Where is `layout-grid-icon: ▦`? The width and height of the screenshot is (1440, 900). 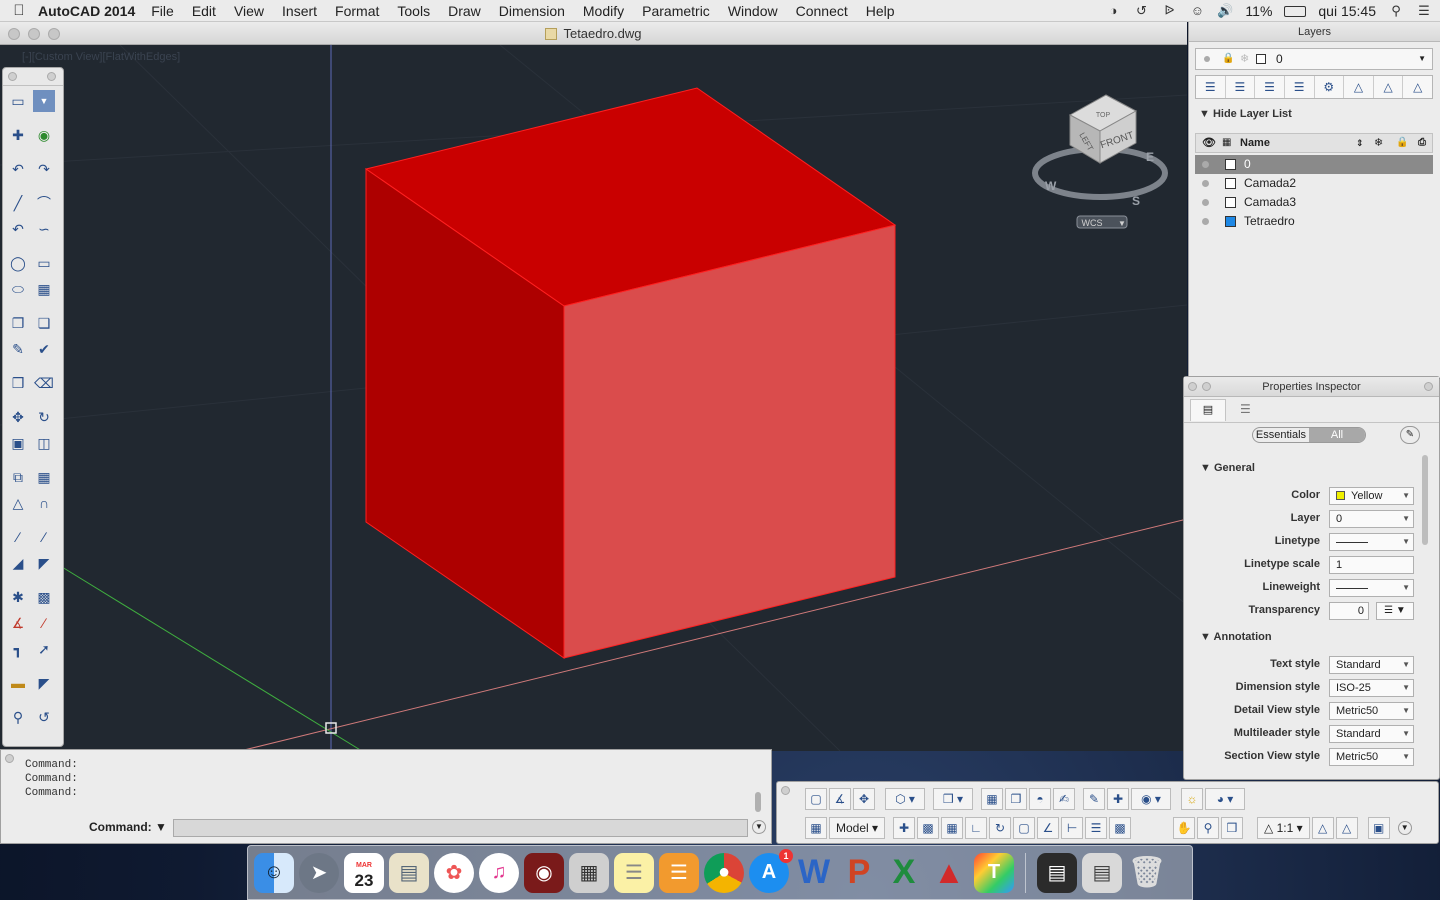
layout-grid-icon: ▦ is located at coordinates (816, 828).